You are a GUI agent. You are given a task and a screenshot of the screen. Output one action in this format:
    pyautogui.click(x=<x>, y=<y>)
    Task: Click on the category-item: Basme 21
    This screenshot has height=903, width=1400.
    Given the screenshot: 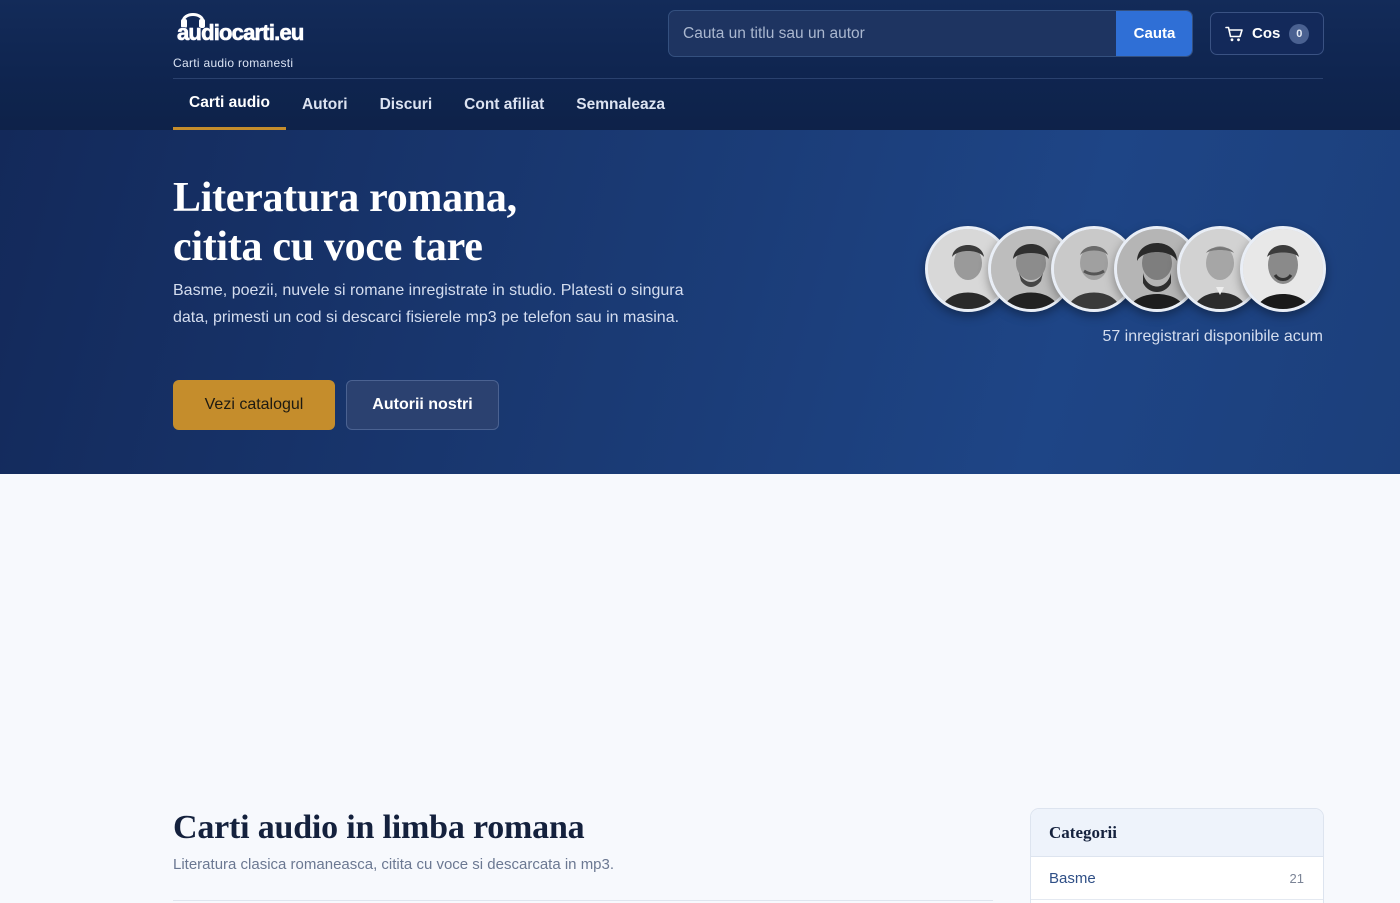 What is the action you would take?
    pyautogui.click(x=1177, y=878)
    